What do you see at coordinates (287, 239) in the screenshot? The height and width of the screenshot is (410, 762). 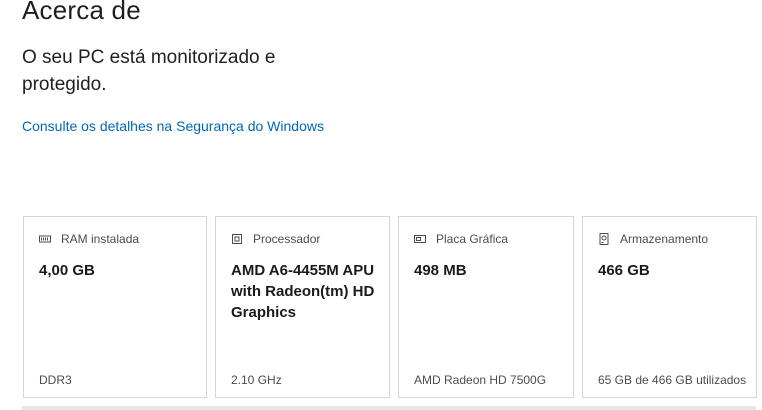 I see `processor-card-label: Processador` at bounding box center [287, 239].